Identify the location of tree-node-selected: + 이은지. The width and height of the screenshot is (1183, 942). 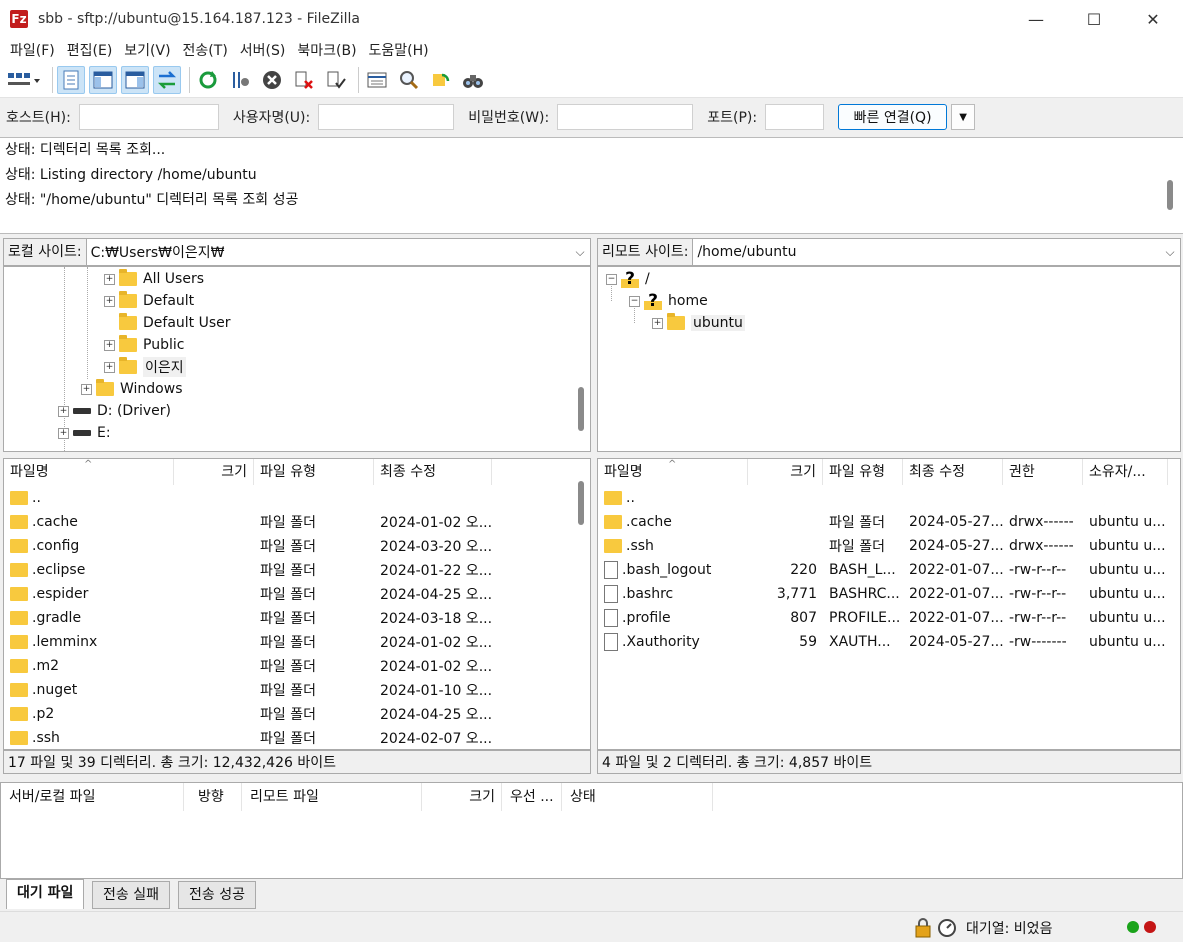
(145, 367).